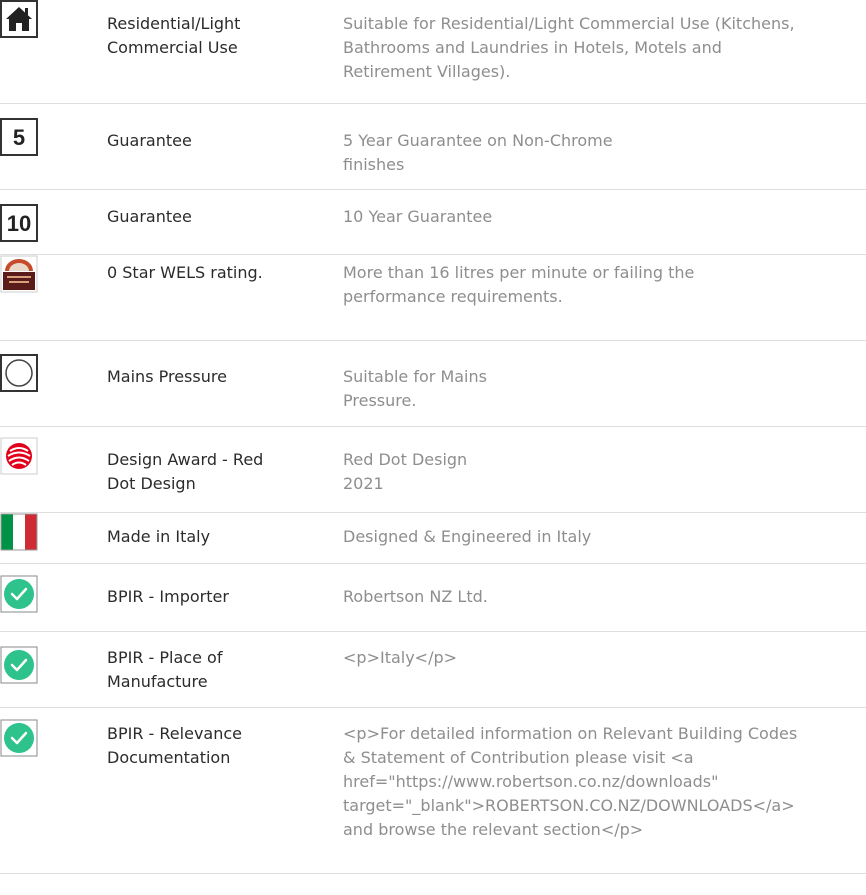 The width and height of the screenshot is (866, 895). What do you see at coordinates (467, 536) in the screenshot?
I see `feature-description: Designed & Engineered in Italy` at bounding box center [467, 536].